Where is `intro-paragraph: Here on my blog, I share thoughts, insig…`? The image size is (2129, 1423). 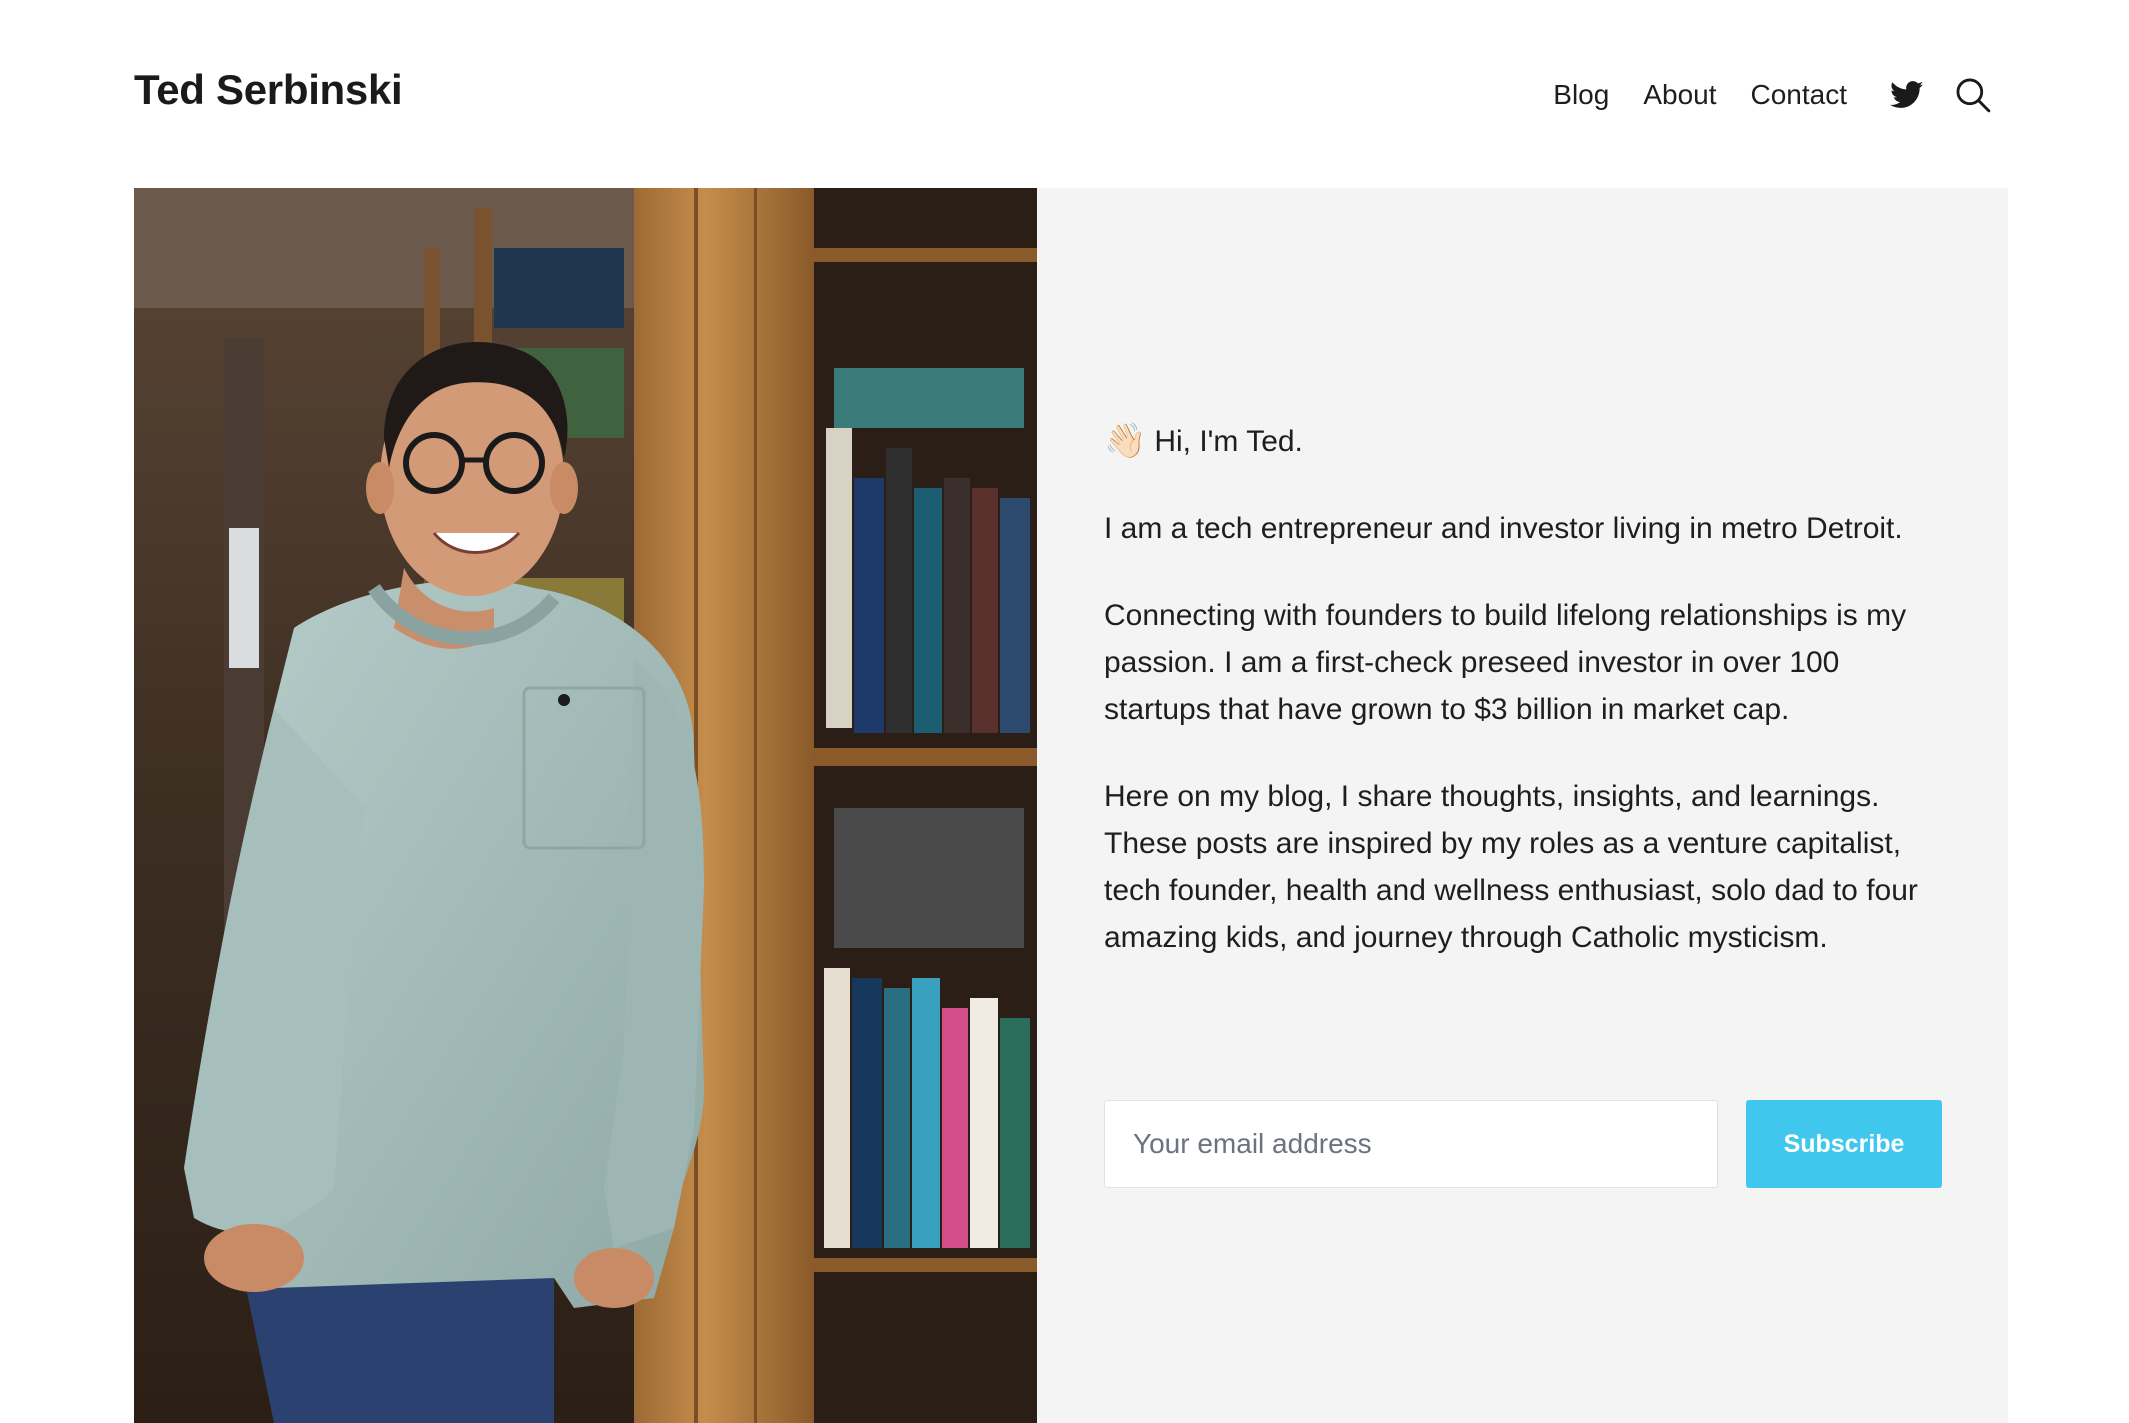 intro-paragraph: Here on my blog, I share thoughts, insig… is located at coordinates (1511, 867).